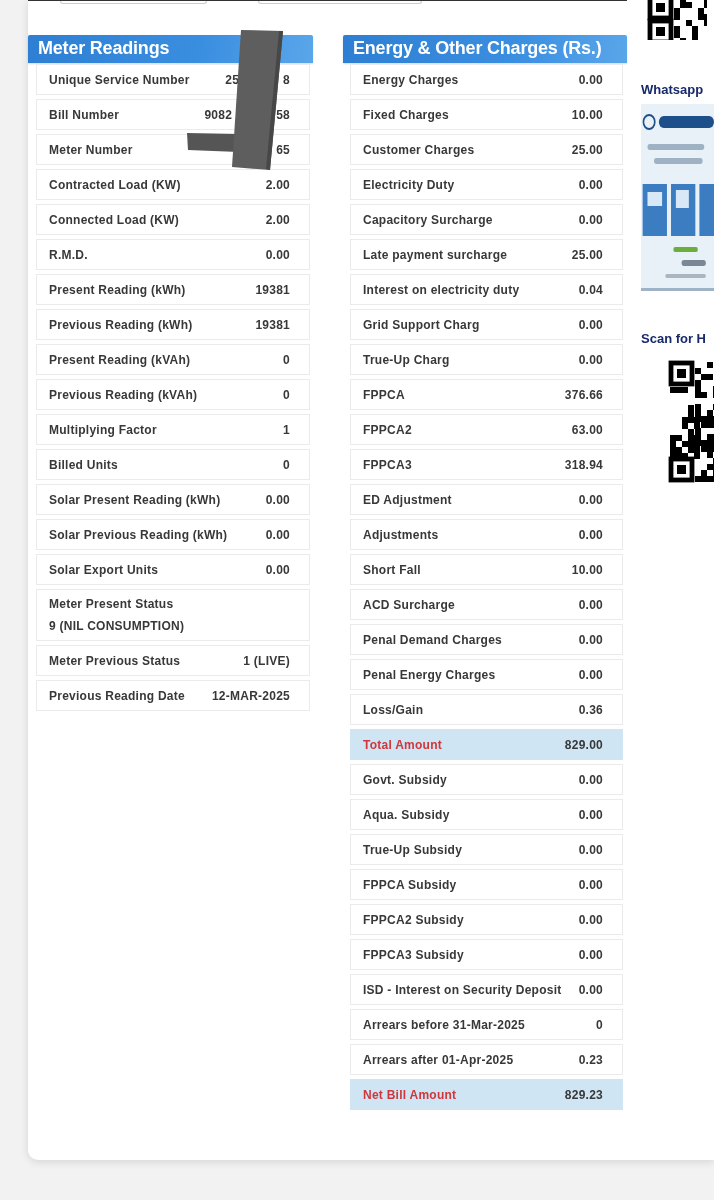  What do you see at coordinates (402, 744) in the screenshot?
I see `row-label: Total Amount` at bounding box center [402, 744].